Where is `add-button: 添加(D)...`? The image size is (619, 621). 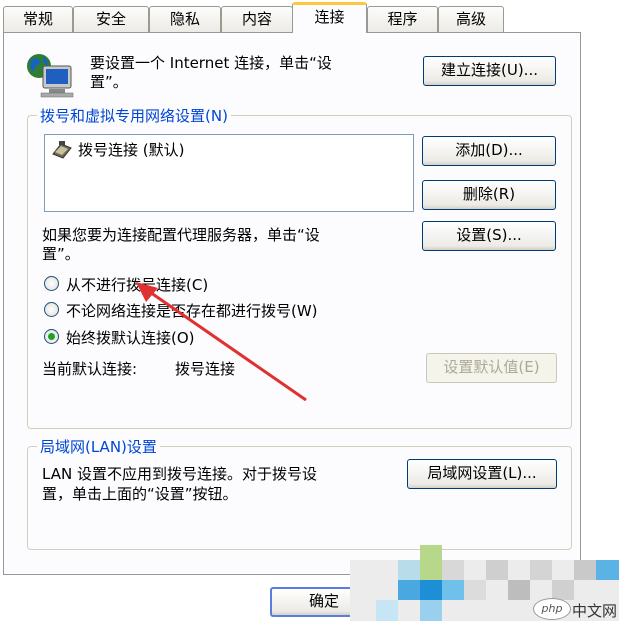
add-button: 添加(D)... is located at coordinates (489, 151).